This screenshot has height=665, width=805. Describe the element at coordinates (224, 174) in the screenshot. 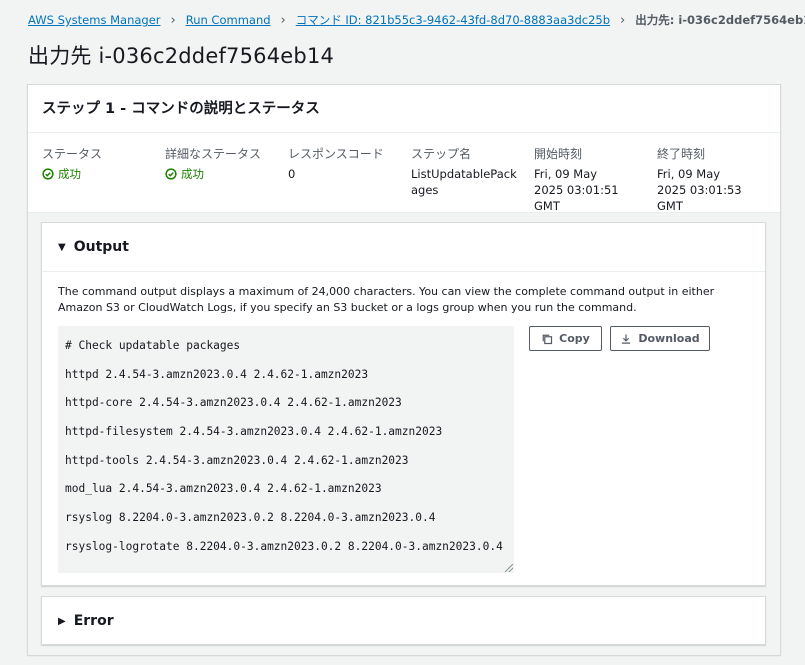

I see `detailed-status-value: 成功` at that location.